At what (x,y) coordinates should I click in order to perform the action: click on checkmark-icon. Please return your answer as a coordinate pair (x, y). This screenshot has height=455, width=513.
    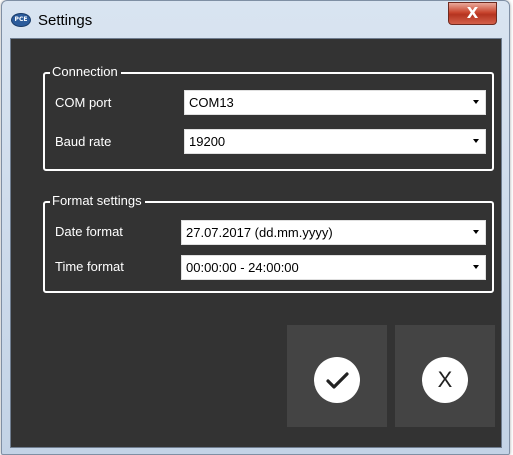
    Looking at the image, I should click on (337, 380).